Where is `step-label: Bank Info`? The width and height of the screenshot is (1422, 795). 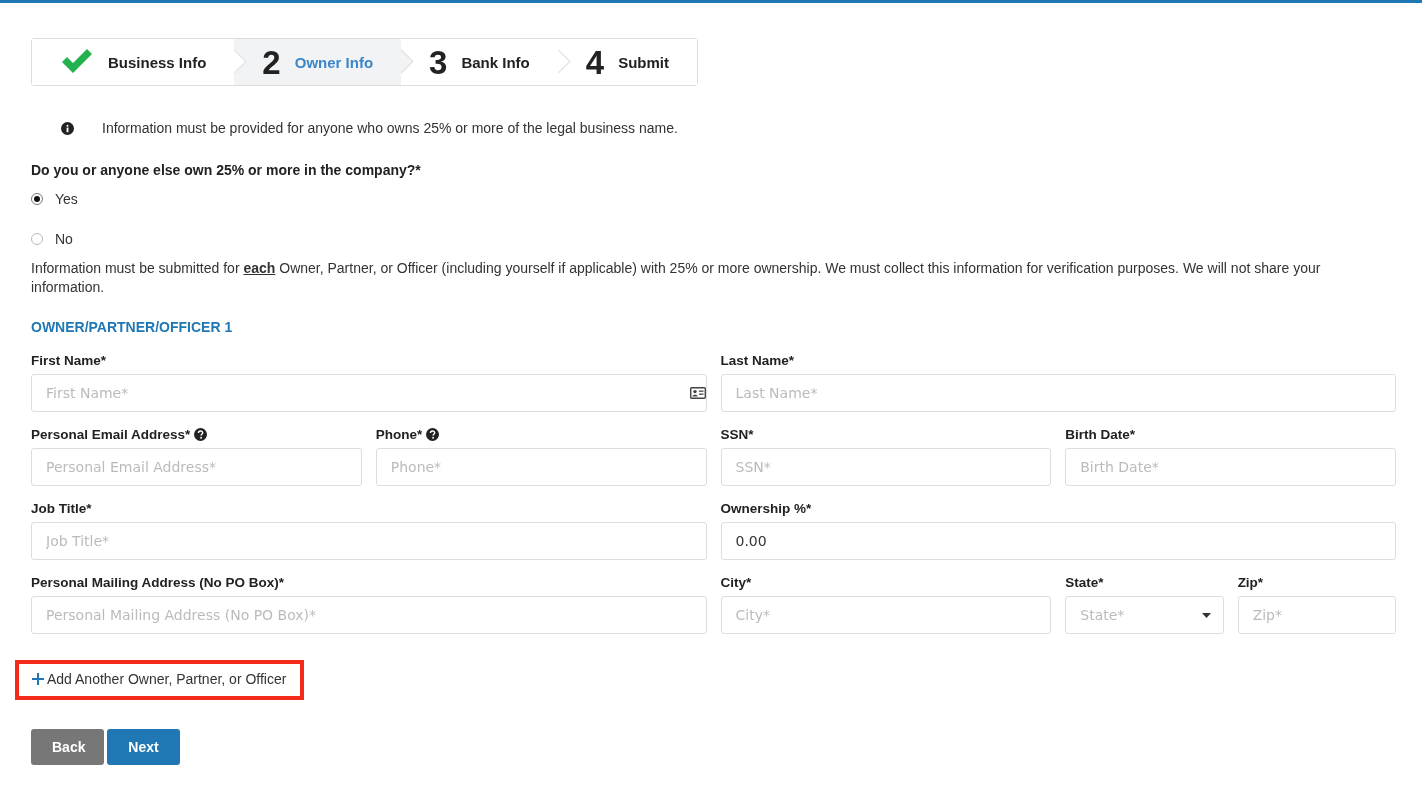 step-label: Bank Info is located at coordinates (495, 62).